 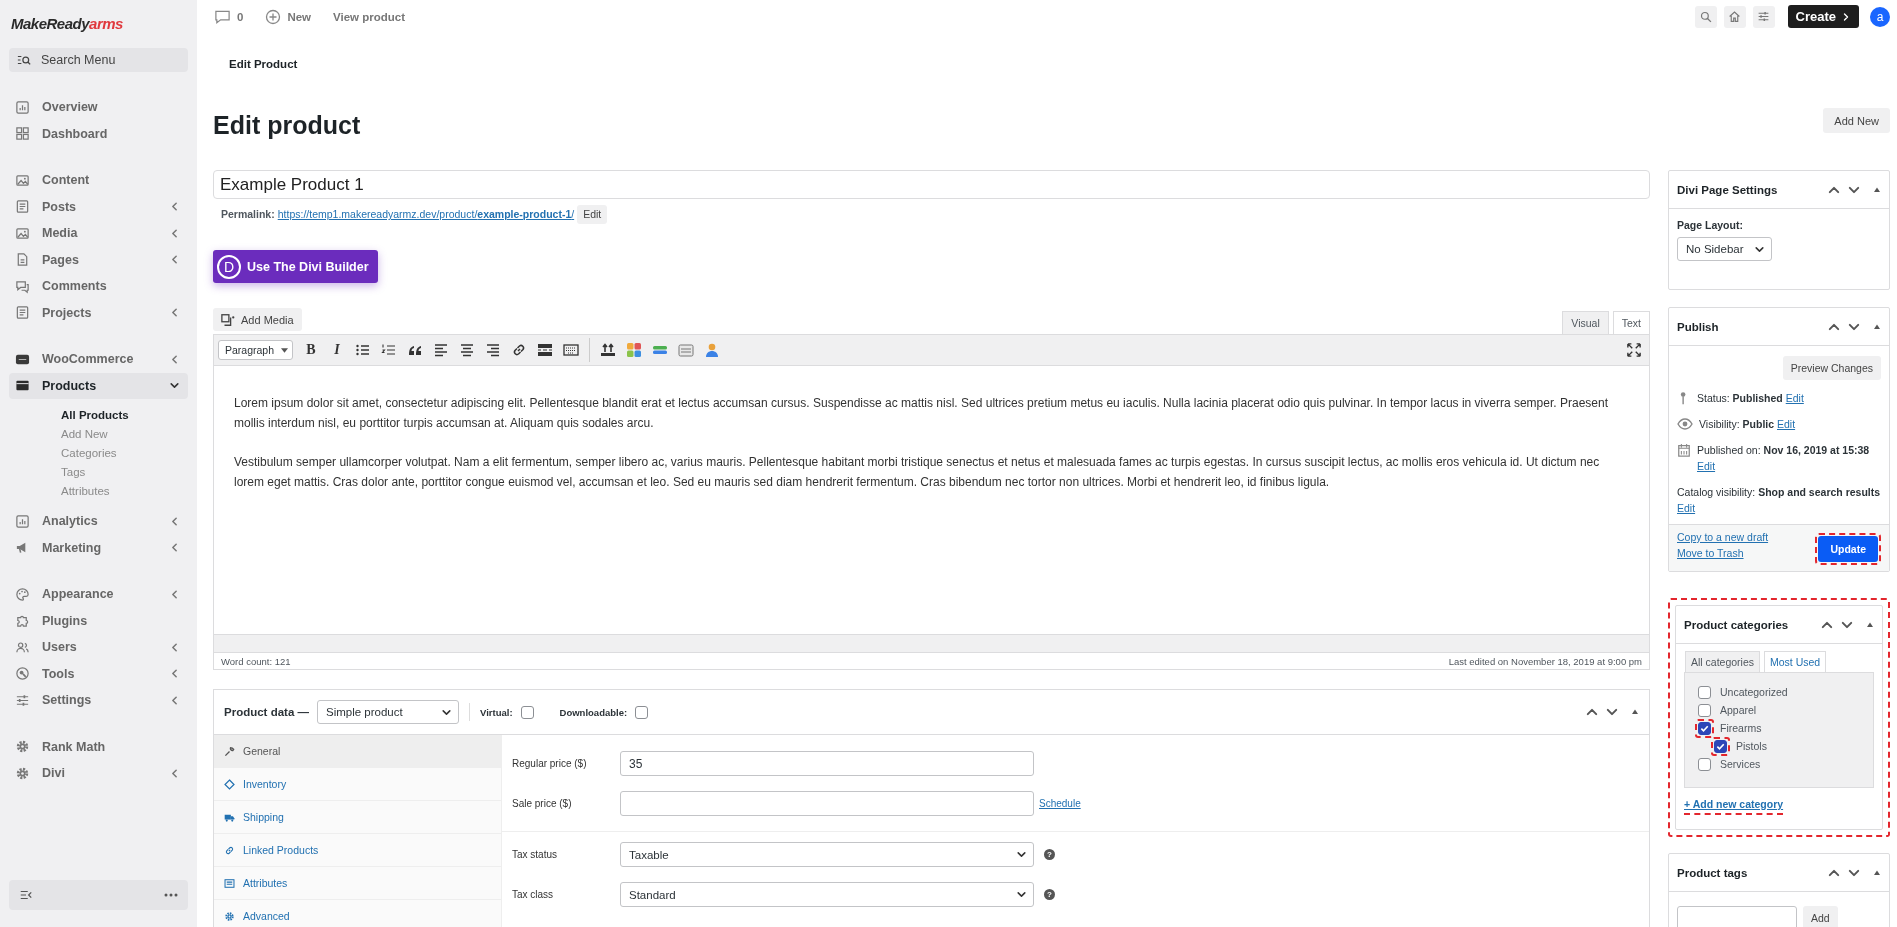 I want to click on add-media-button: Add Media, so click(x=257, y=319).